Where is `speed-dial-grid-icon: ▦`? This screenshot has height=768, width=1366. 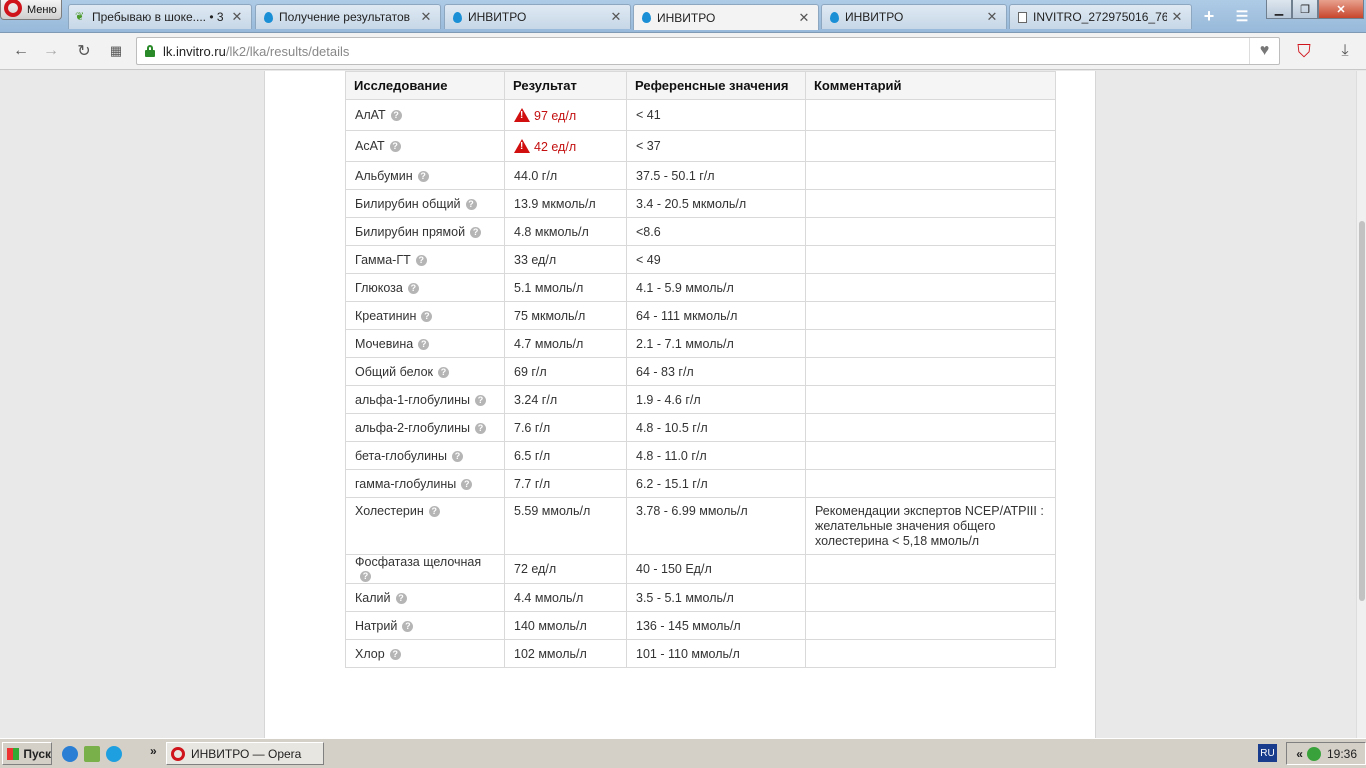 speed-dial-grid-icon: ▦ is located at coordinates (116, 51).